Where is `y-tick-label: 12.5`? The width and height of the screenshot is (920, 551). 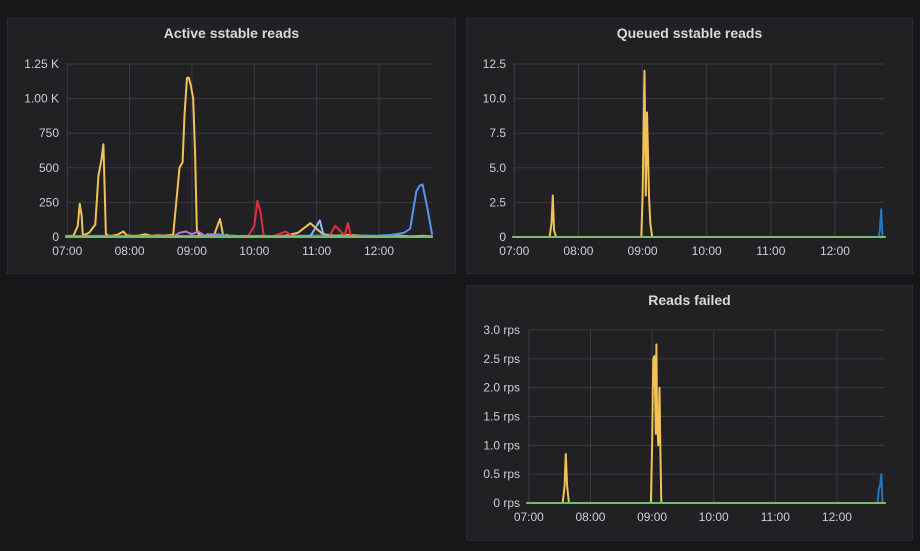
y-tick-label: 12.5 is located at coordinates (495, 64).